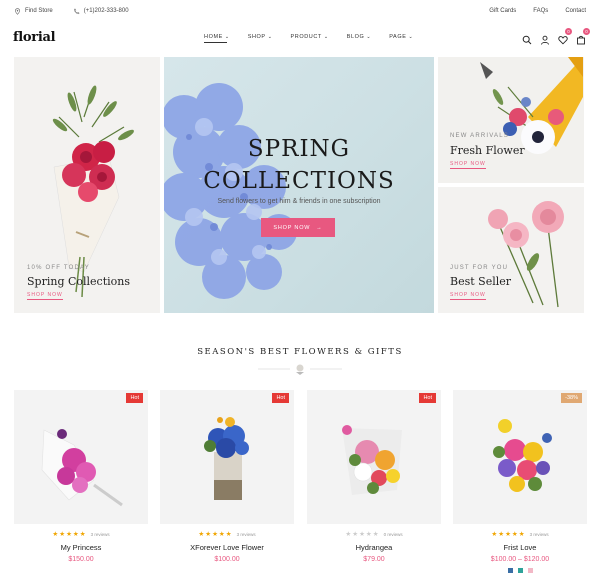 This screenshot has width=600, height=574. I want to click on user-icon, so click(545, 40).